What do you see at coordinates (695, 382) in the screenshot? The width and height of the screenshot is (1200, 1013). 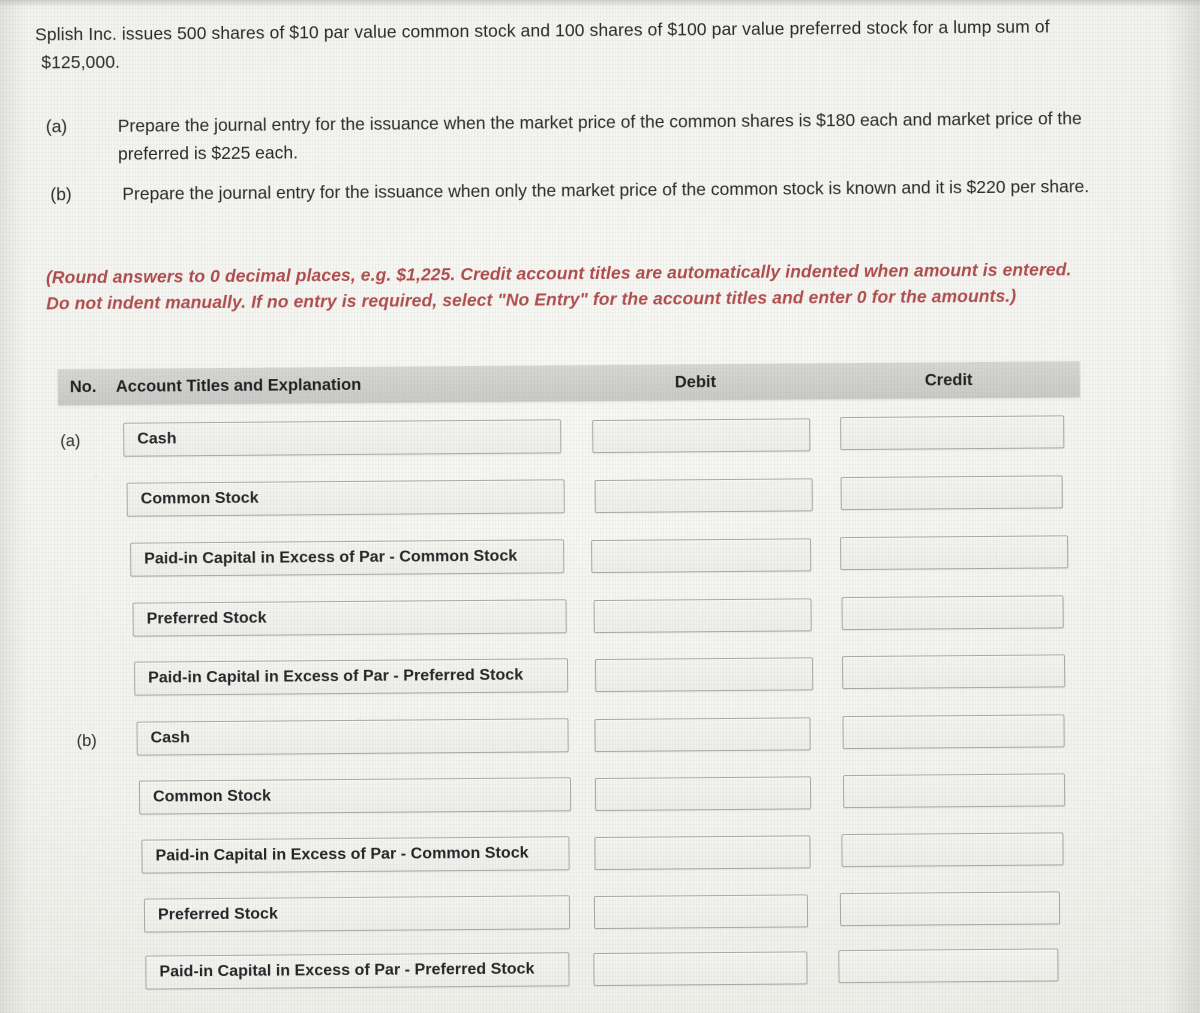 I see `column-header-debit: Debit` at bounding box center [695, 382].